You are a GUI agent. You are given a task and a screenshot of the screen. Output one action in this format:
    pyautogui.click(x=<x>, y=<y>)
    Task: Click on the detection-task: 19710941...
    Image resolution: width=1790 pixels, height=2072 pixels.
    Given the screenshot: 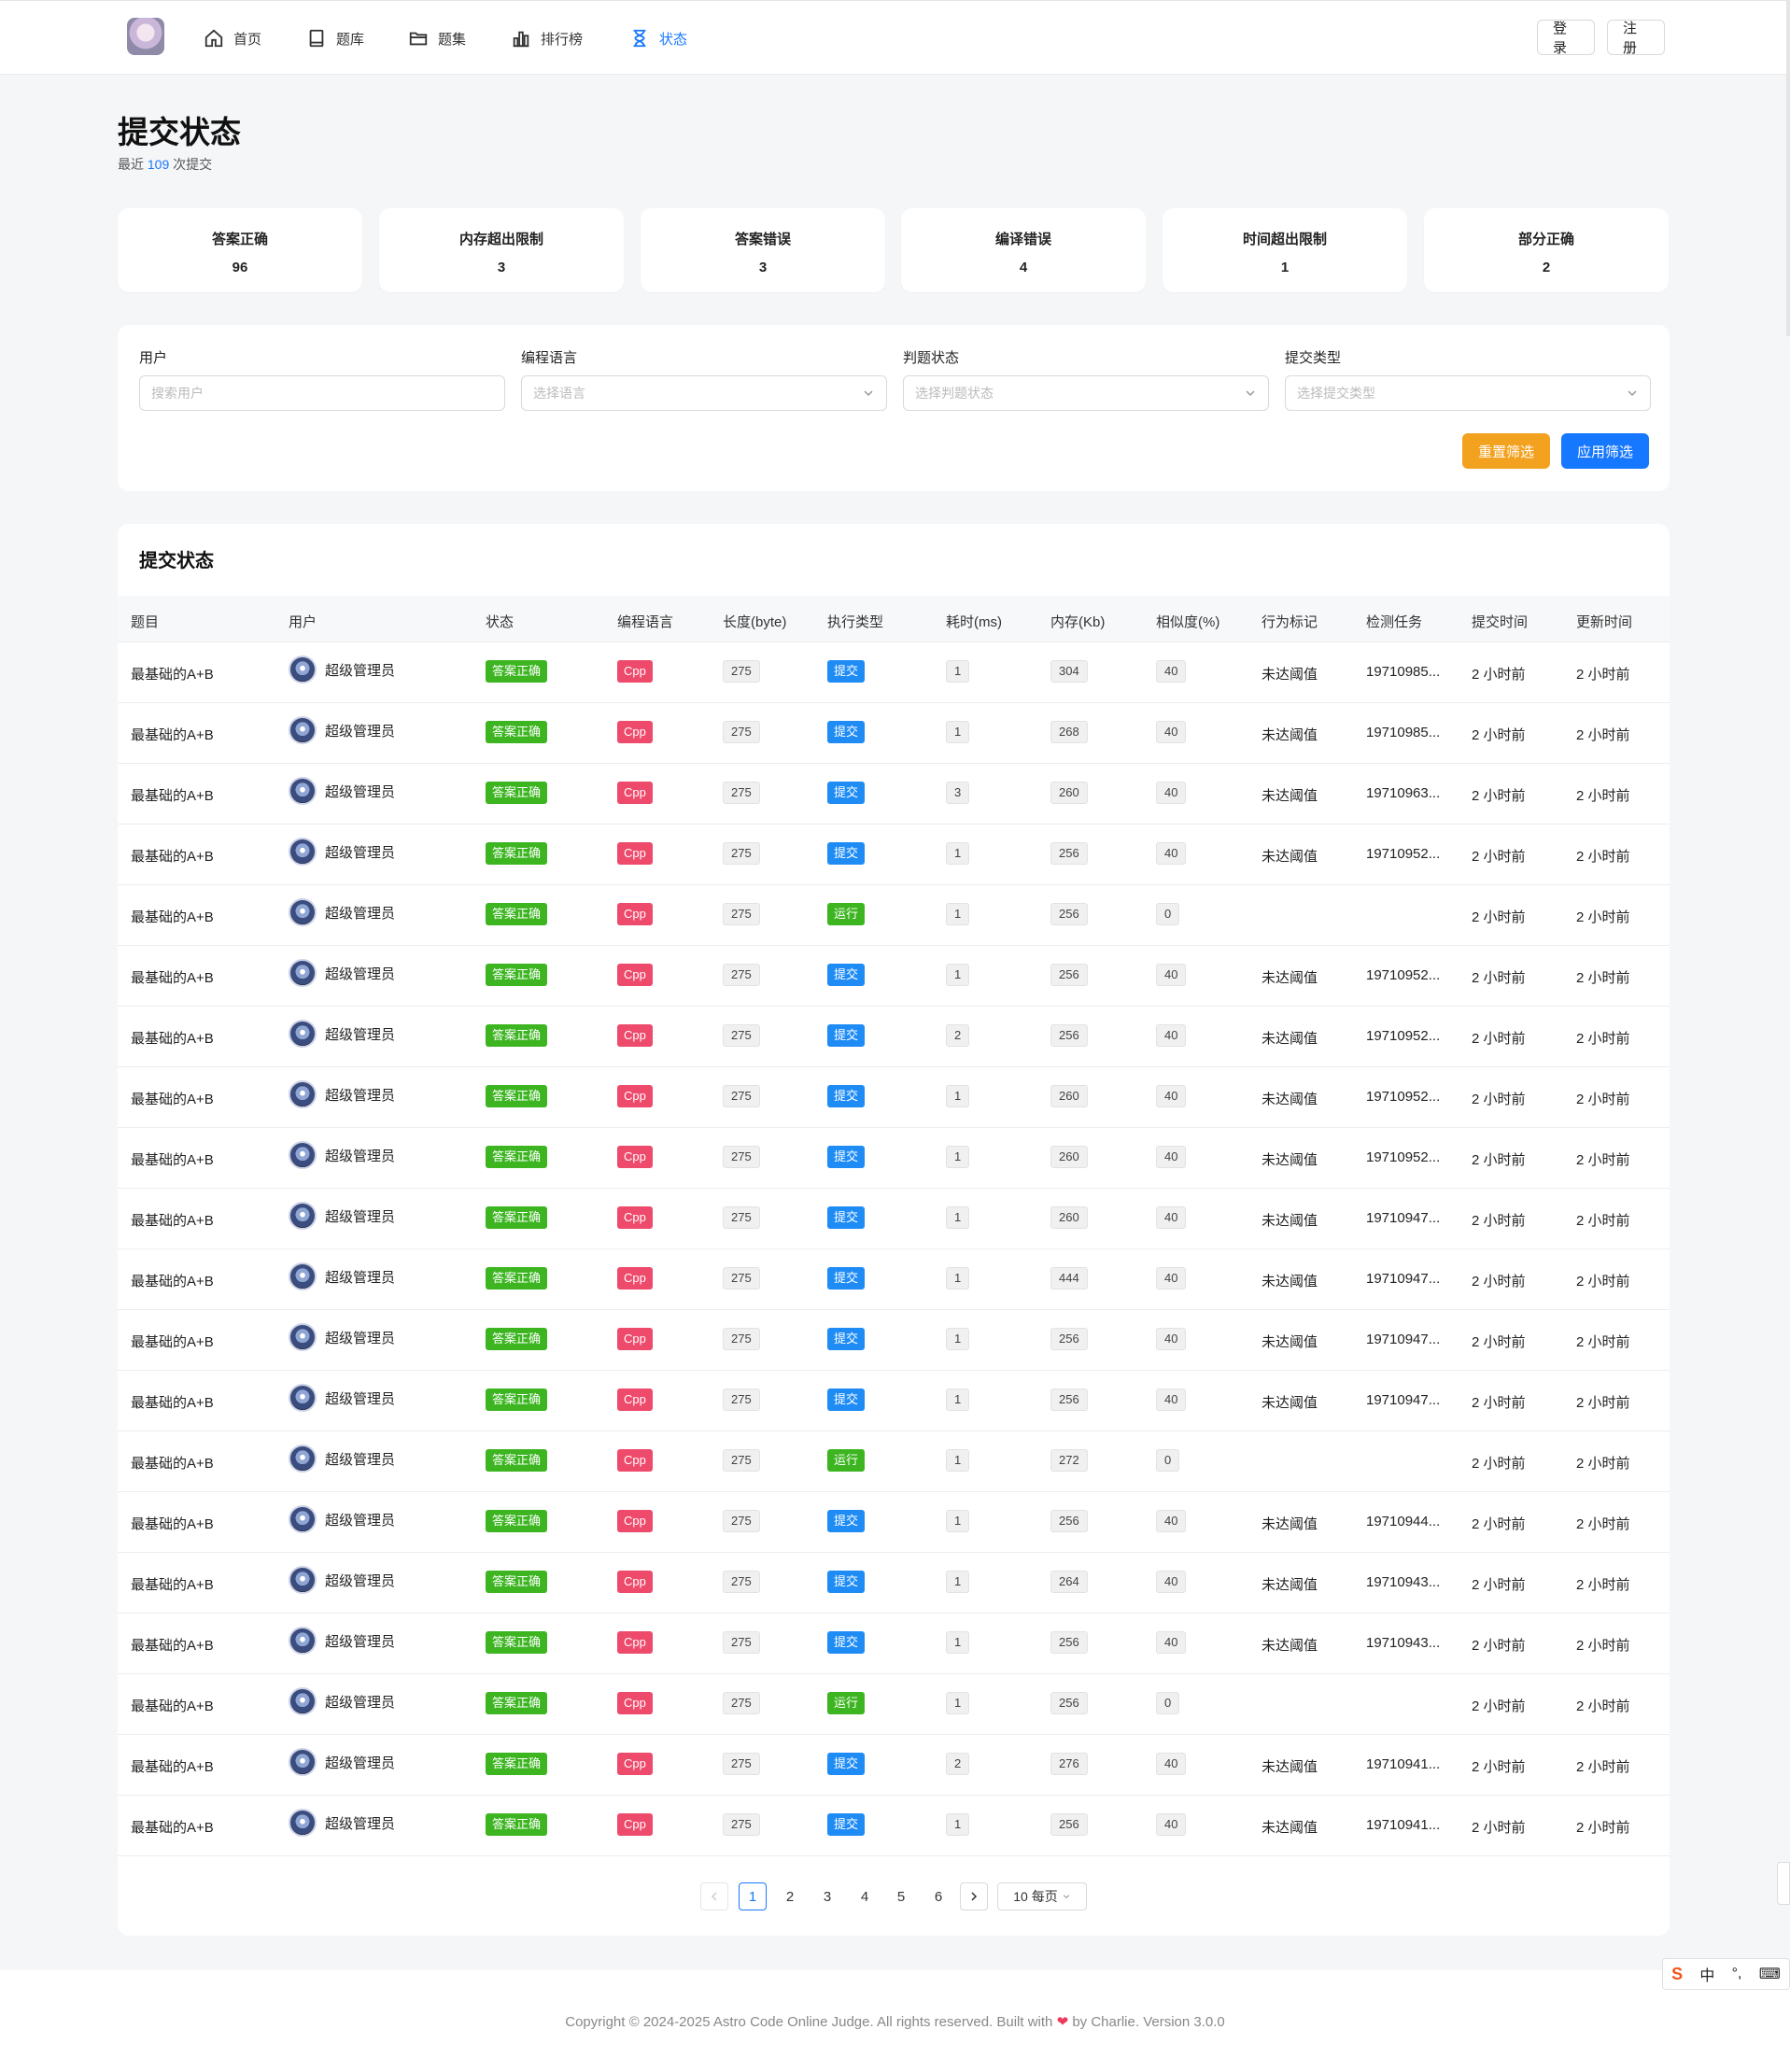 What is the action you would take?
    pyautogui.click(x=1403, y=1764)
    